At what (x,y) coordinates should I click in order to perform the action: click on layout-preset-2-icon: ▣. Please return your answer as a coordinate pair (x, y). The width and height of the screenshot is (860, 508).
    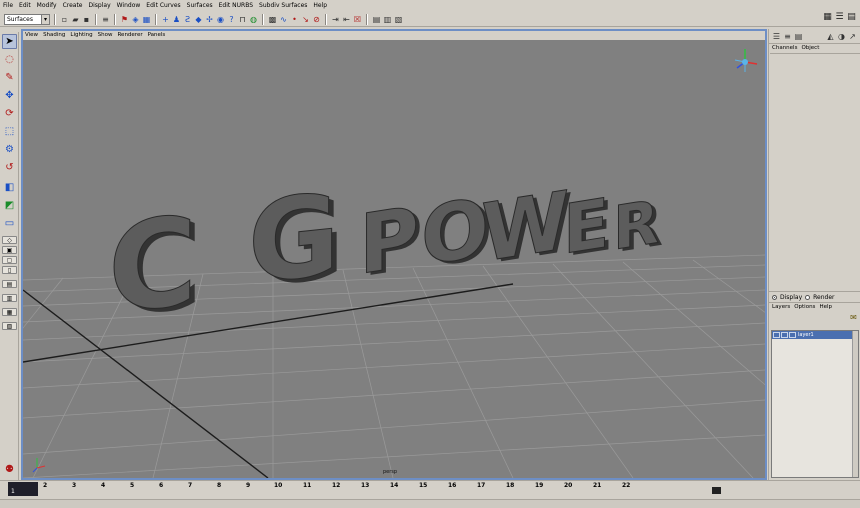
    Looking at the image, I should click on (9, 250).